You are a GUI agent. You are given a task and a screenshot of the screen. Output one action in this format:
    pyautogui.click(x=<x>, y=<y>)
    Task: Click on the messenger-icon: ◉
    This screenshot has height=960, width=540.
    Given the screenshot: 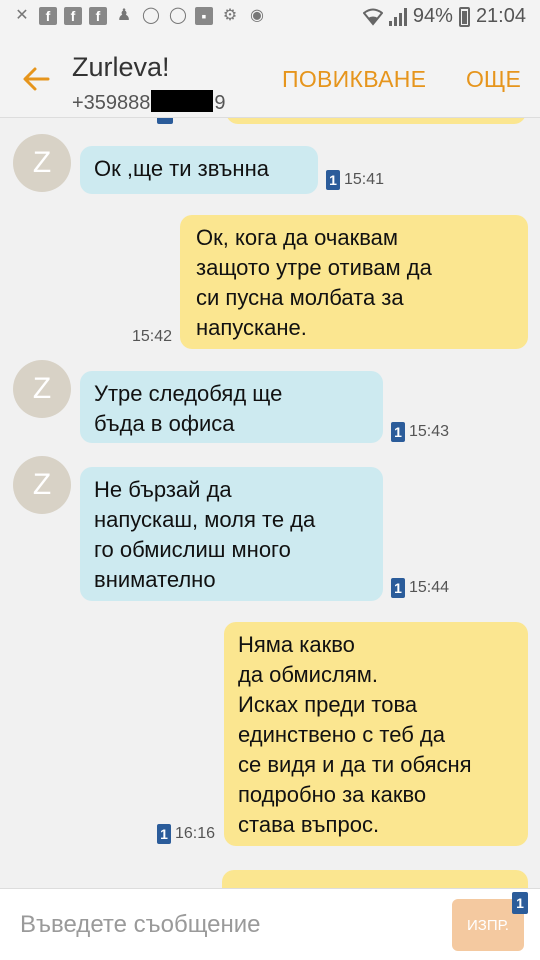 What is the action you would take?
    pyautogui.click(x=257, y=15)
    